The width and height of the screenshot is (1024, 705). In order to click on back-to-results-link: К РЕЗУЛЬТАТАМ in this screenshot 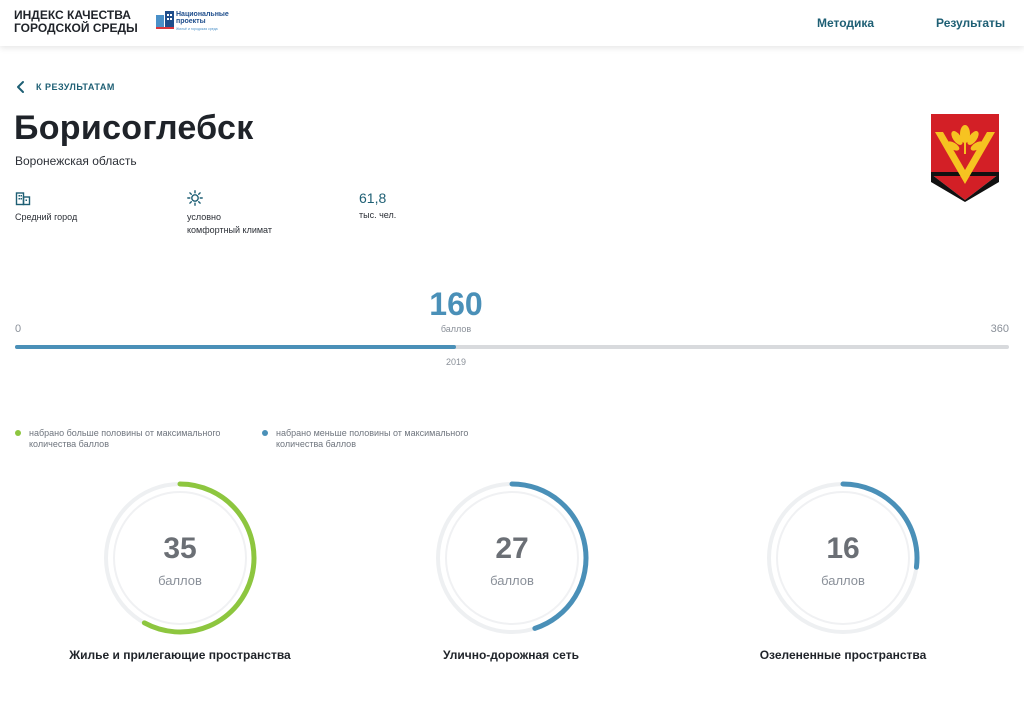, I will do `click(64, 87)`.